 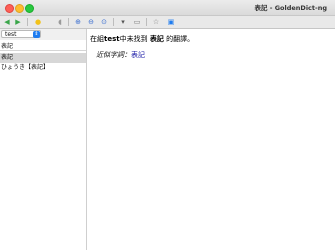 What do you see at coordinates (21, 34) in the screenshot?
I see `group-select: test ⇕` at bounding box center [21, 34].